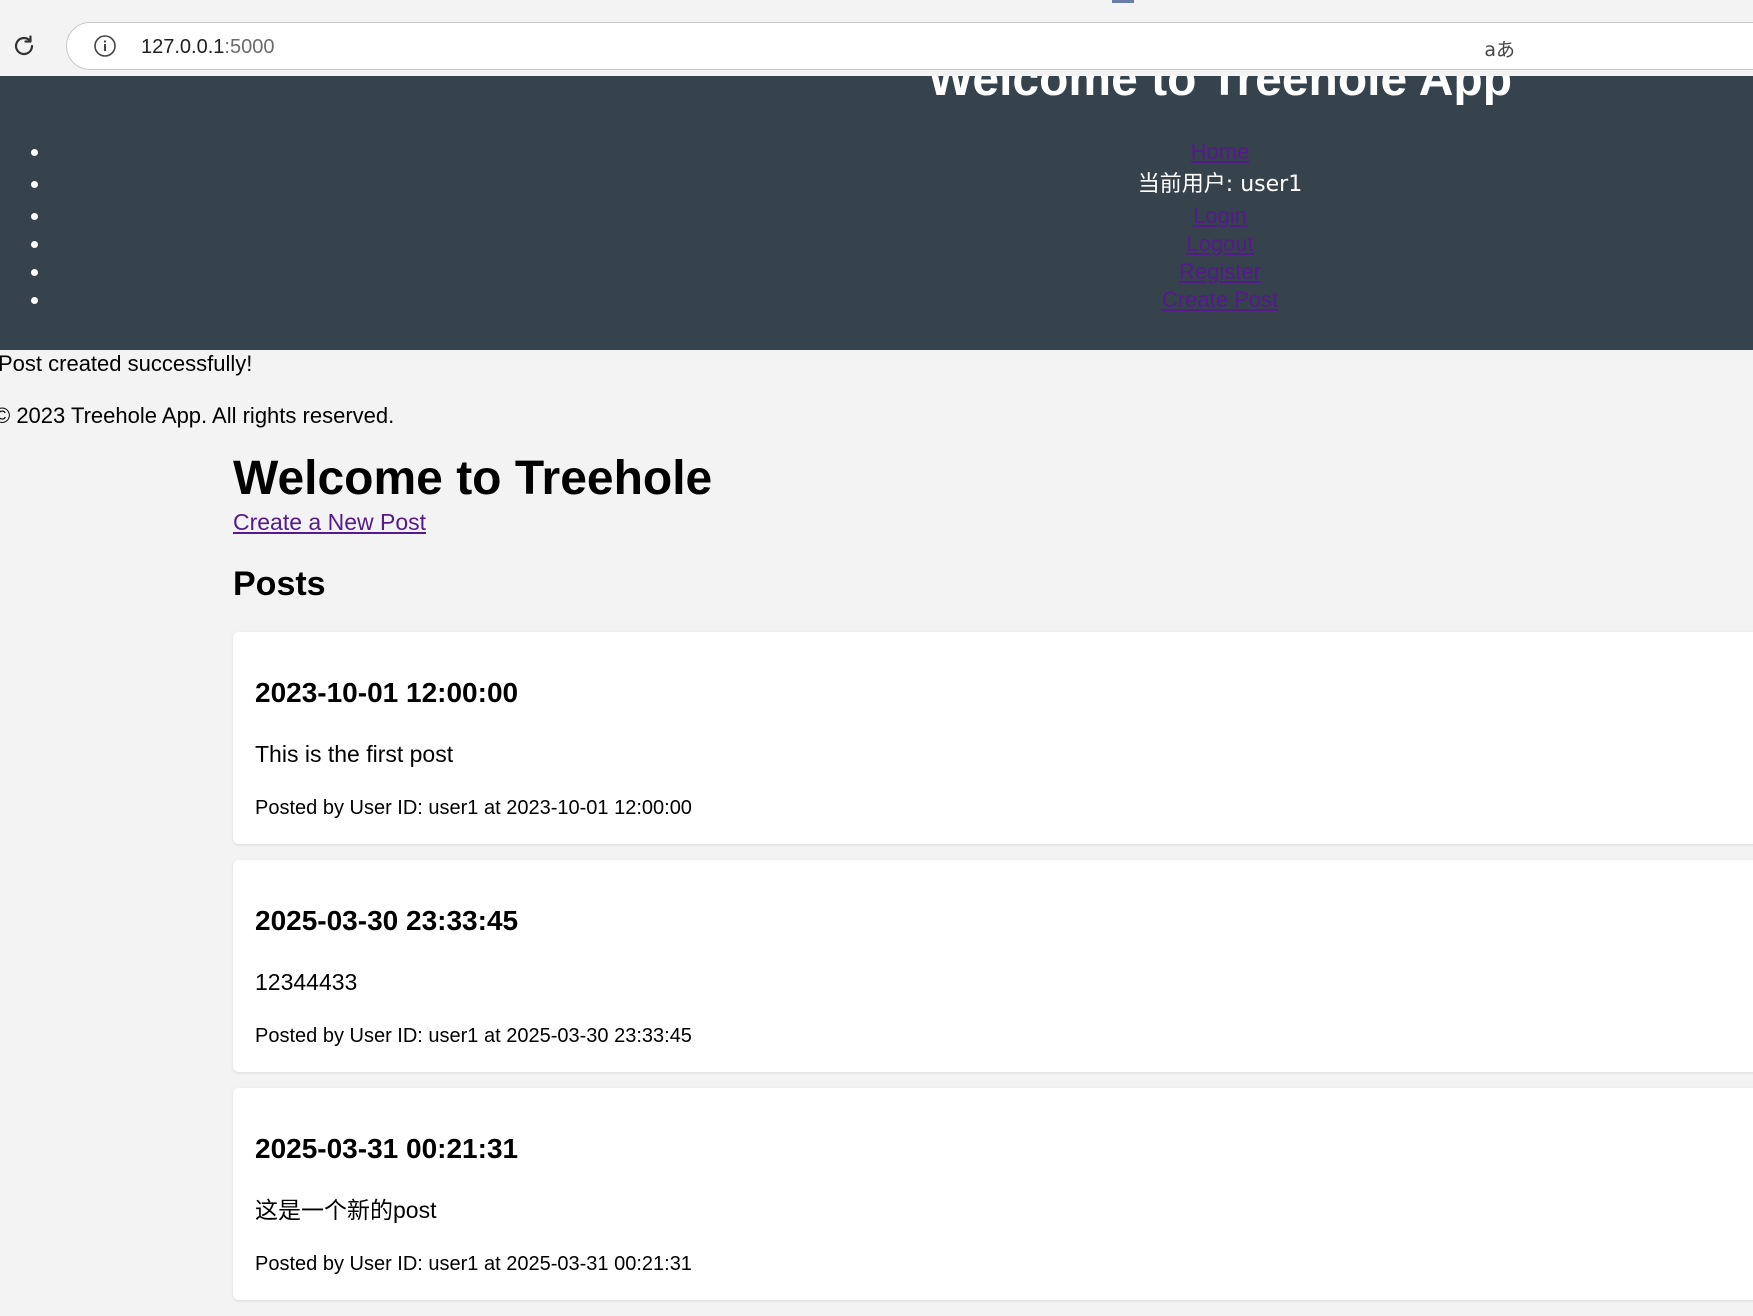 Image resolution: width=1753 pixels, height=1316 pixels. Describe the element at coordinates (1220, 215) in the screenshot. I see `nav-link-login: Login` at that location.